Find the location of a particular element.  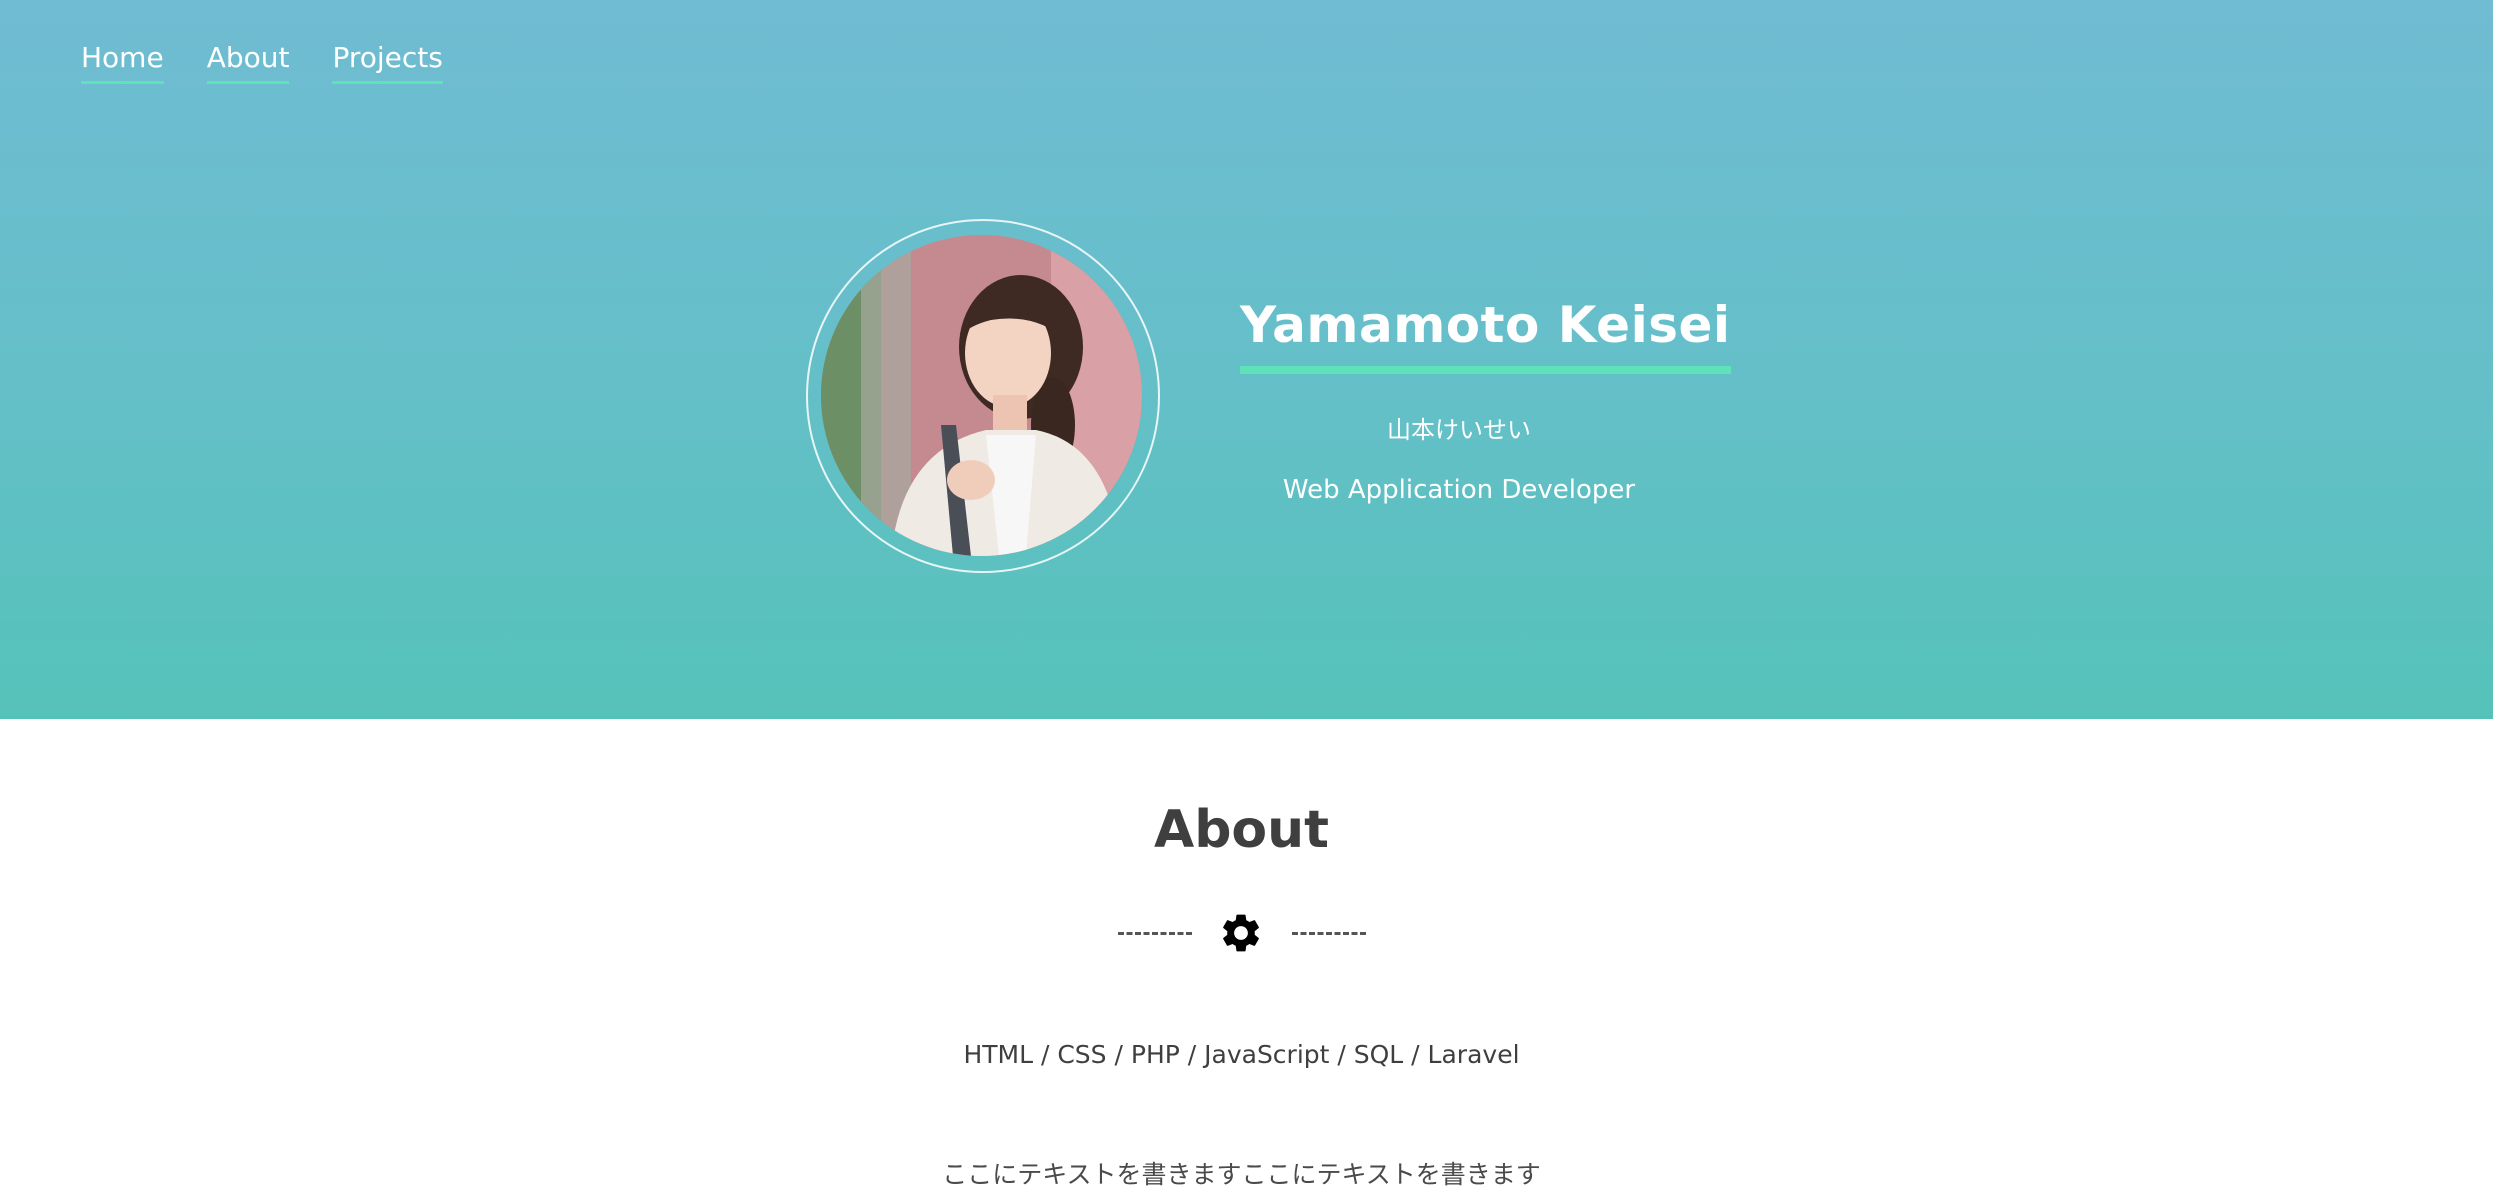

avatar-photo is located at coordinates (981, 395).